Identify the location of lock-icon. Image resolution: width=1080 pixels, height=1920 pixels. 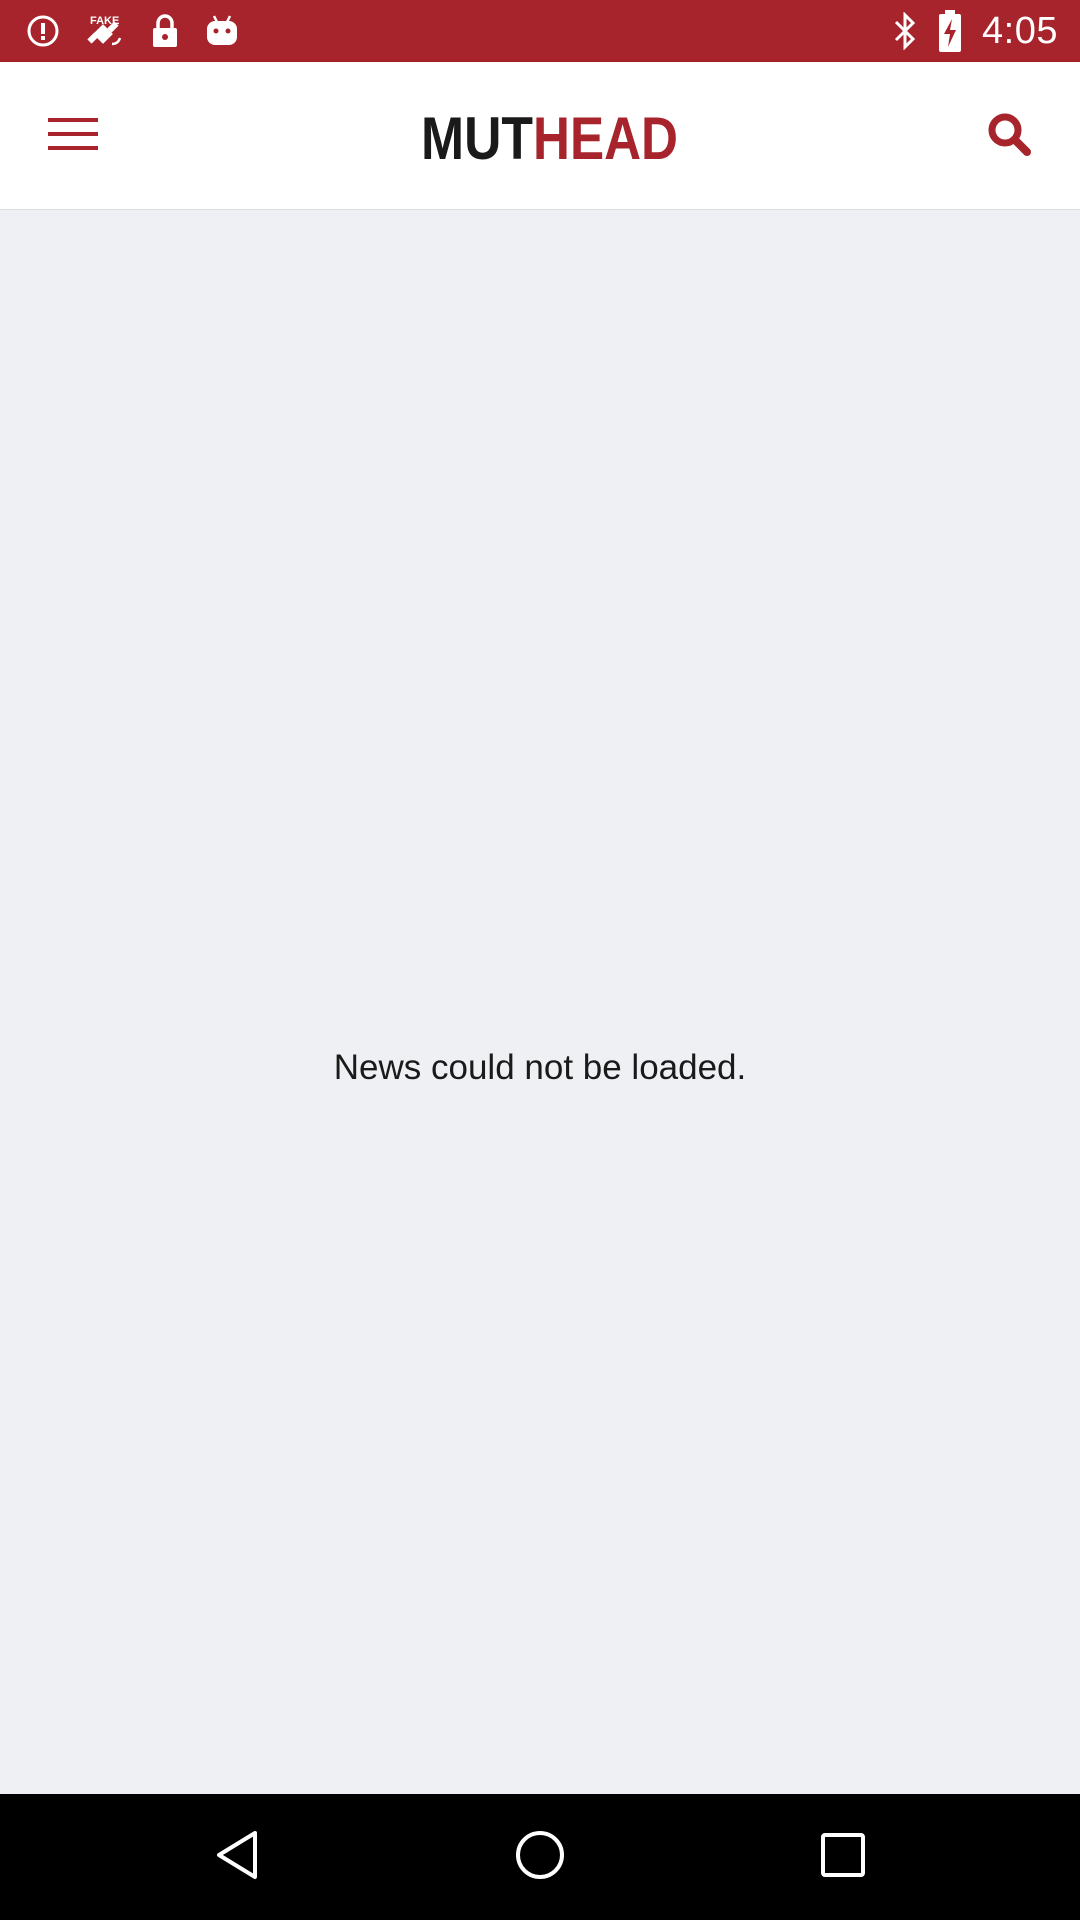
(165, 31).